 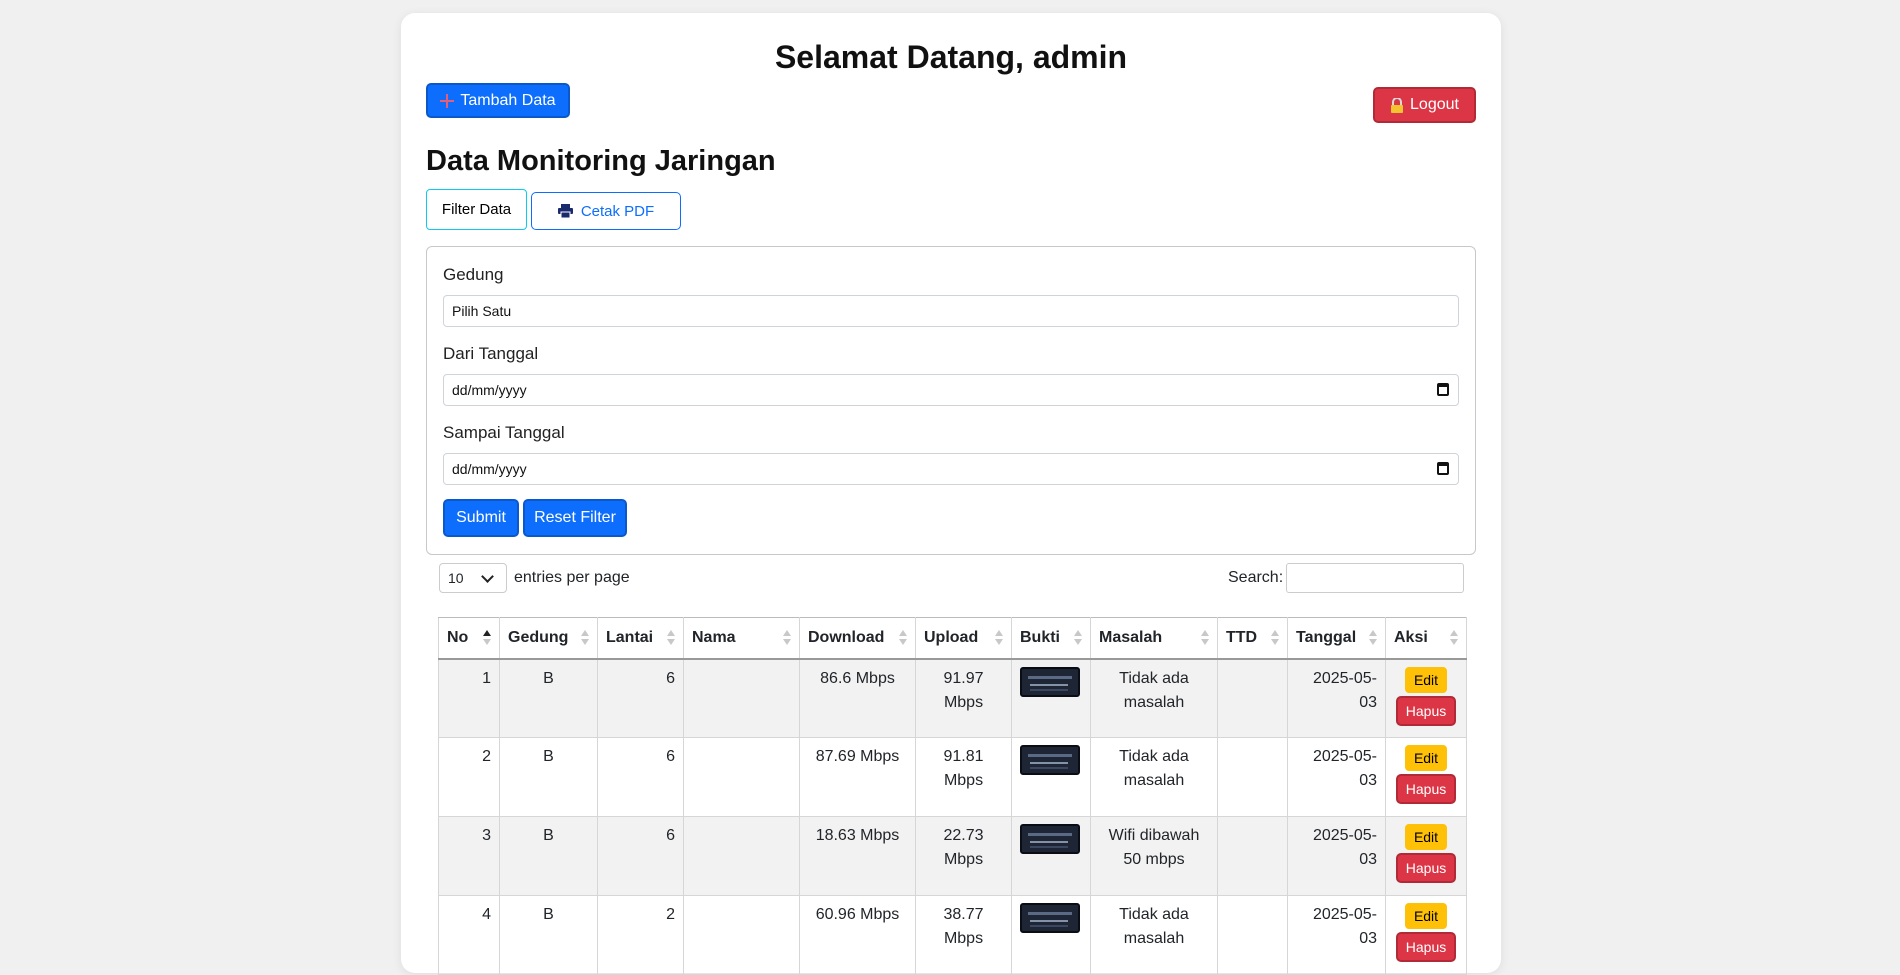 I want to click on gedung-label: Gedung, so click(x=473, y=274).